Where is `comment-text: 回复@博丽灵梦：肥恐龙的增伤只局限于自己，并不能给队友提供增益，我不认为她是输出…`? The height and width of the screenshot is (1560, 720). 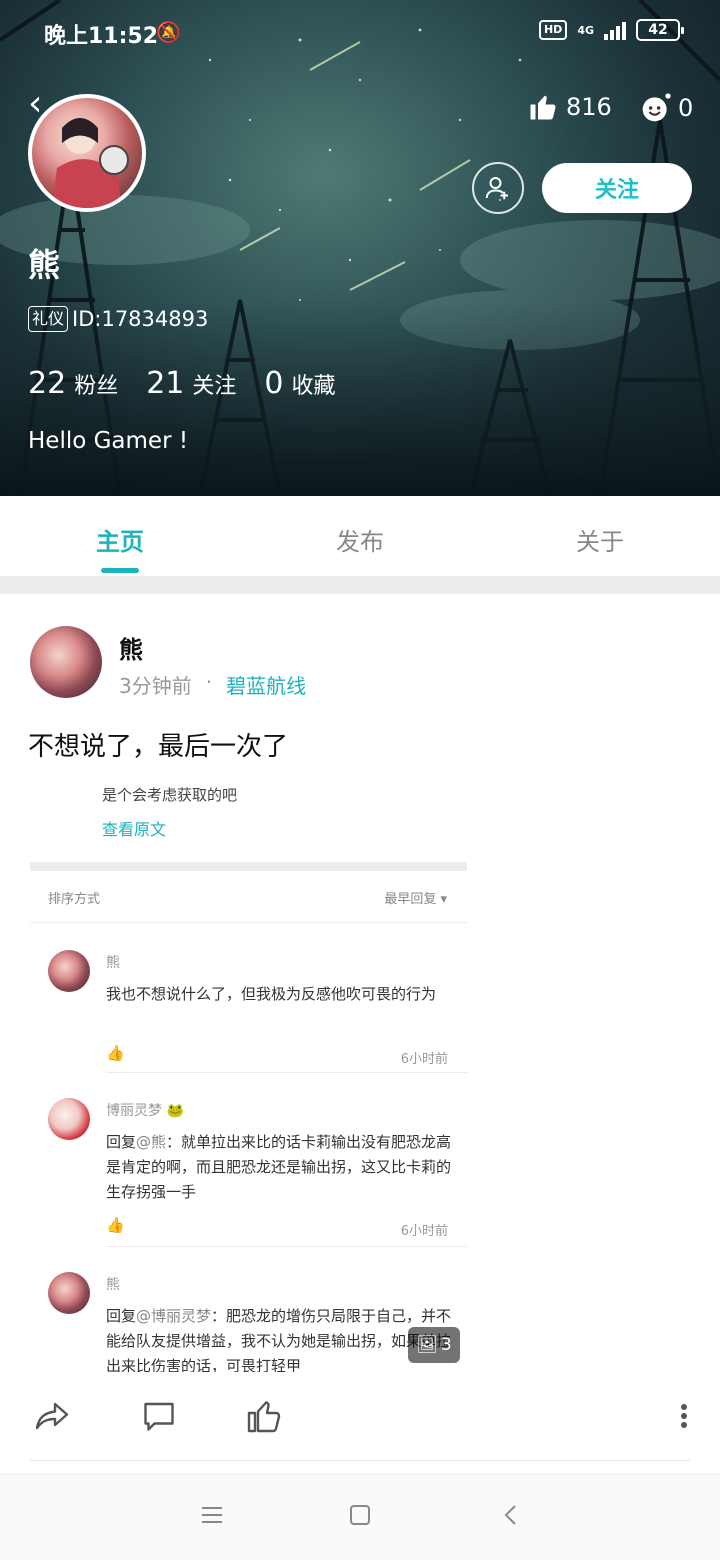
comment-text: 回复@博丽灵梦：肥恐龙的增伤只局限于自己，并不能给队友提供增益，我不认为她是输出… is located at coordinates (281, 1338).